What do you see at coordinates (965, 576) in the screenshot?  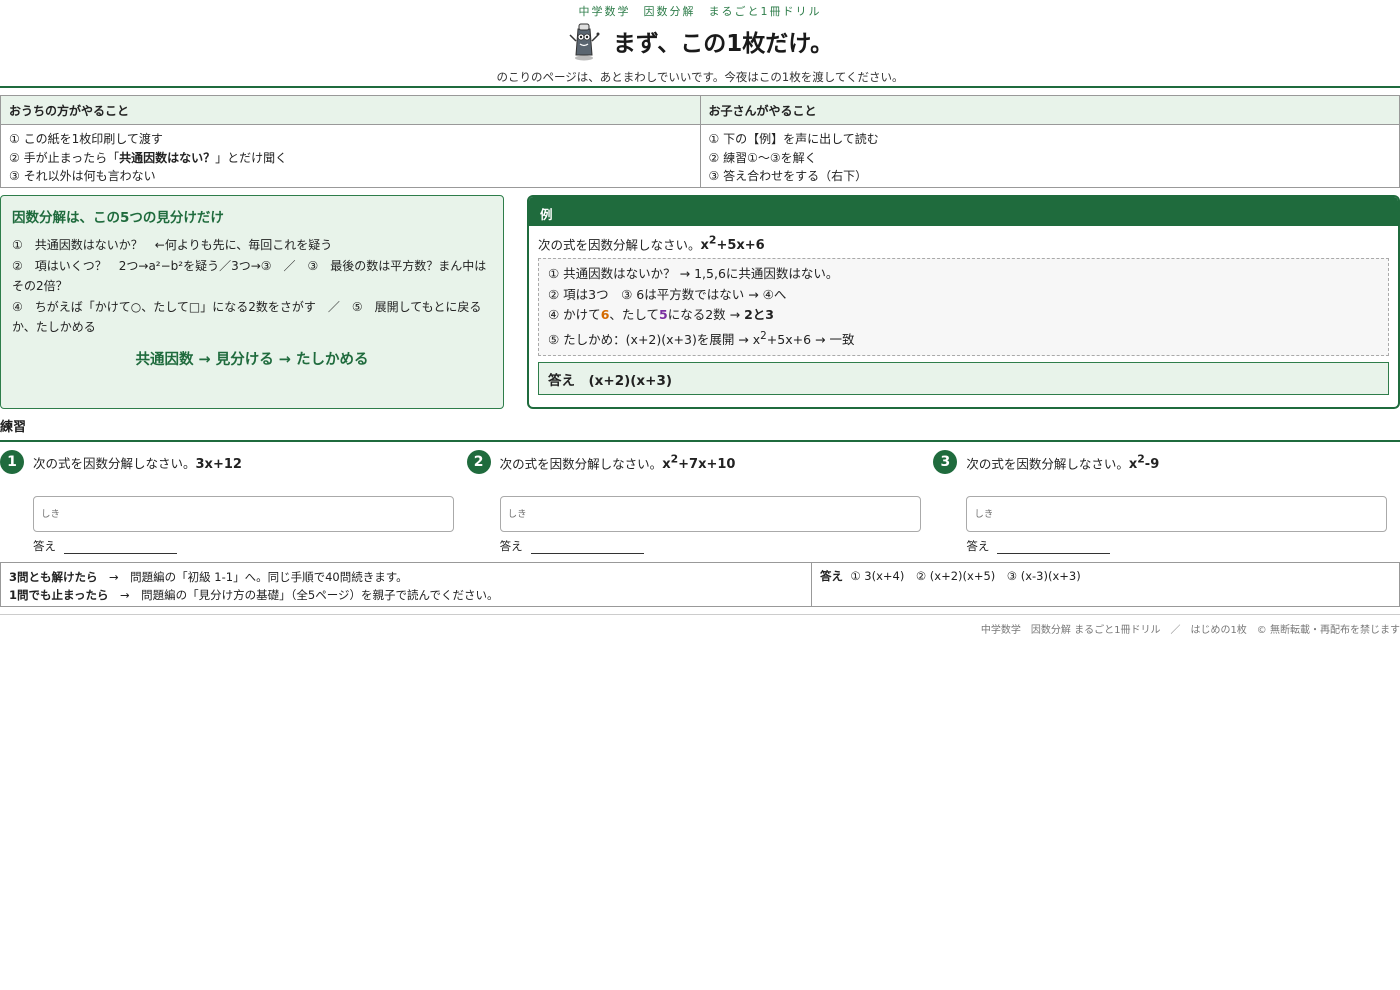 I see `answer-key-values: ① 3(x+4) ② (x+2)(x+5) ③ (x-3)(x+3)` at bounding box center [965, 576].